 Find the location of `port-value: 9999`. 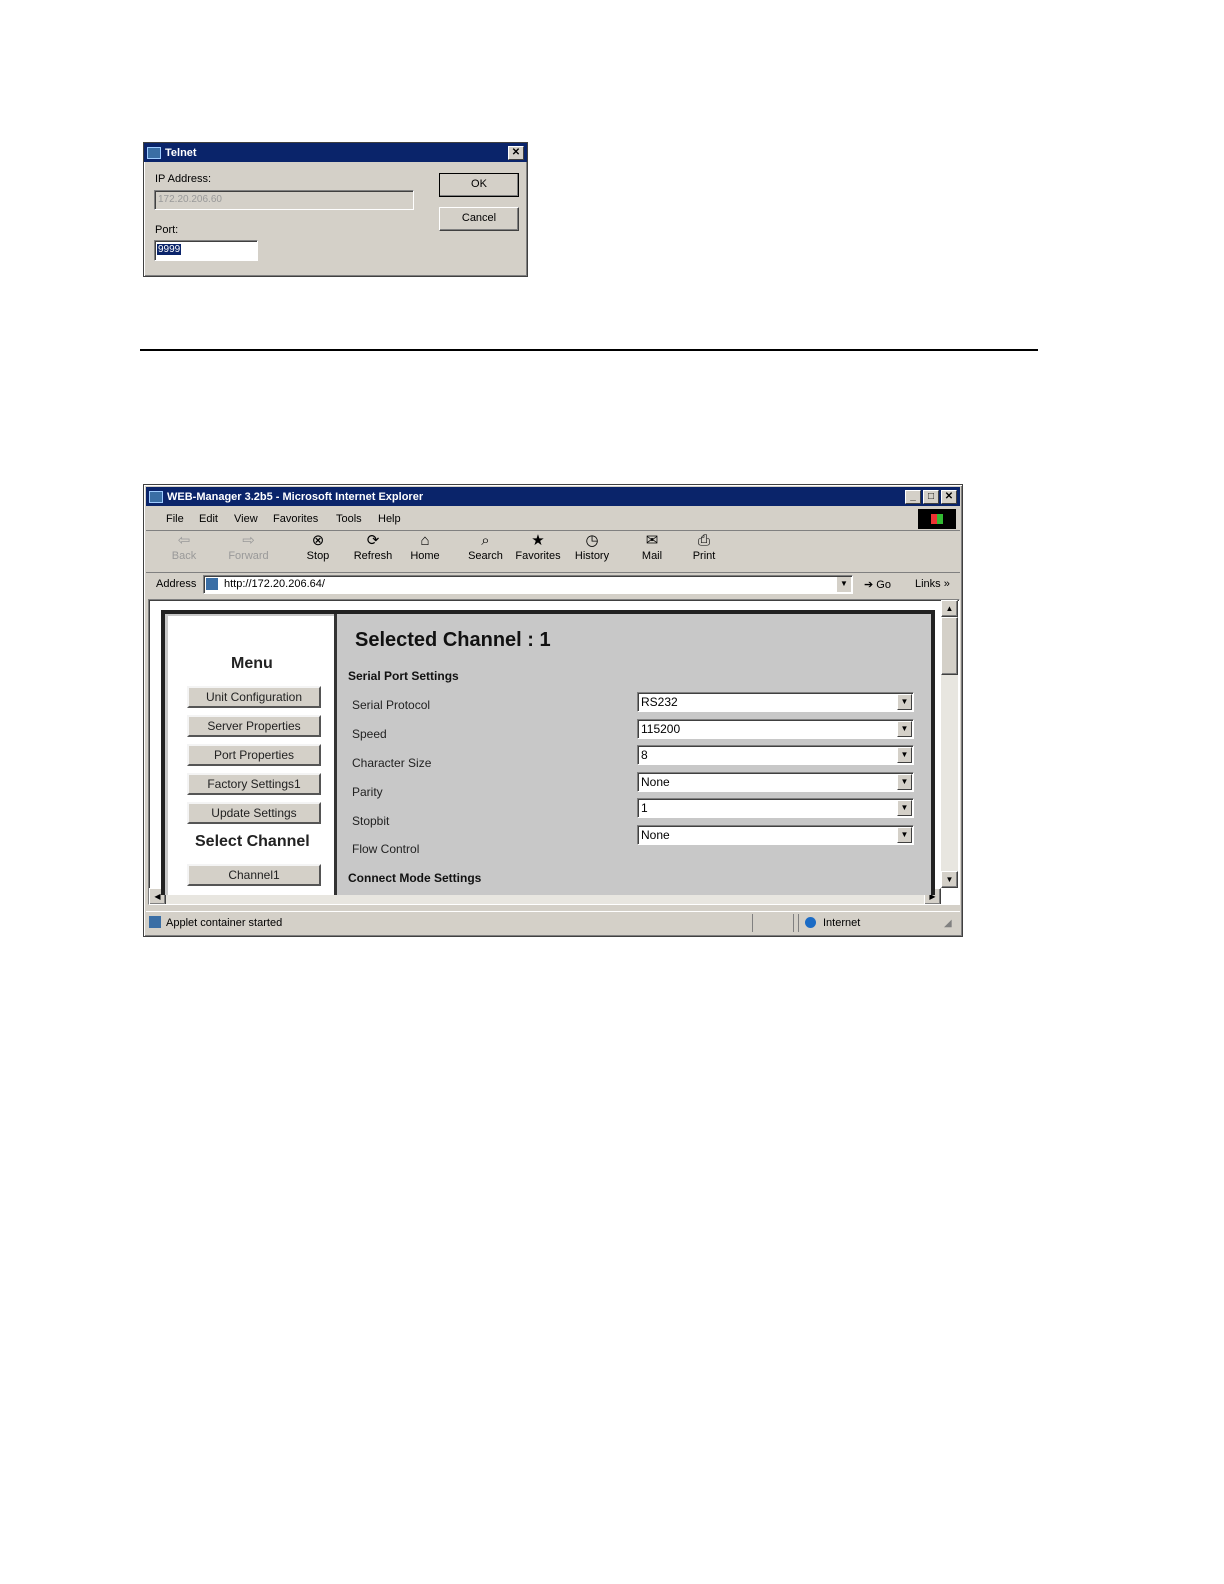

port-value: 9999 is located at coordinates (169, 249).